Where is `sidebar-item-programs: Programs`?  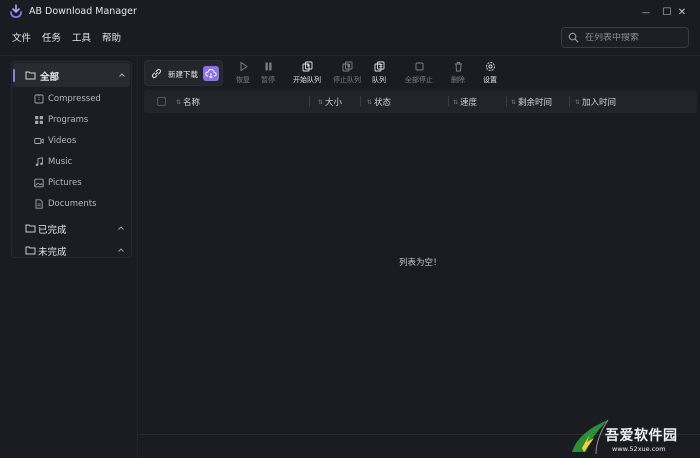
sidebar-item-programs: Programs is located at coordinates (61, 120).